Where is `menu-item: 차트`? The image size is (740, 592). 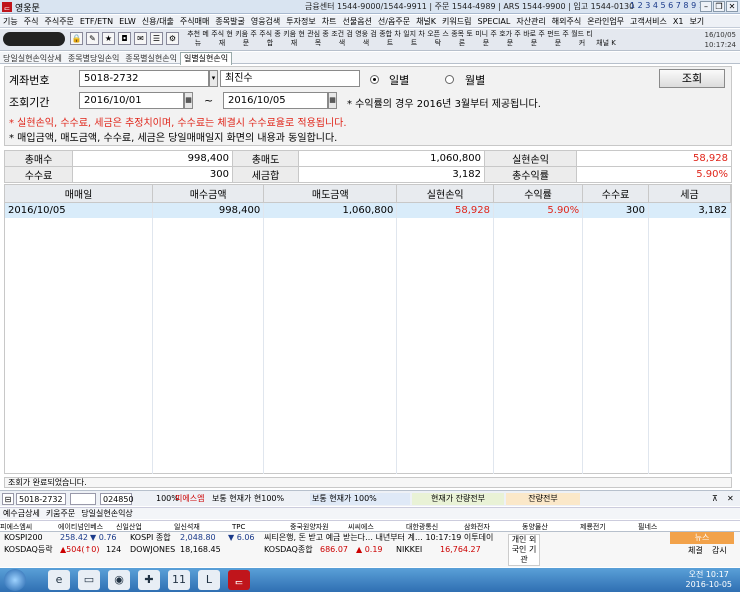 menu-item: 차트 is located at coordinates (329, 21).